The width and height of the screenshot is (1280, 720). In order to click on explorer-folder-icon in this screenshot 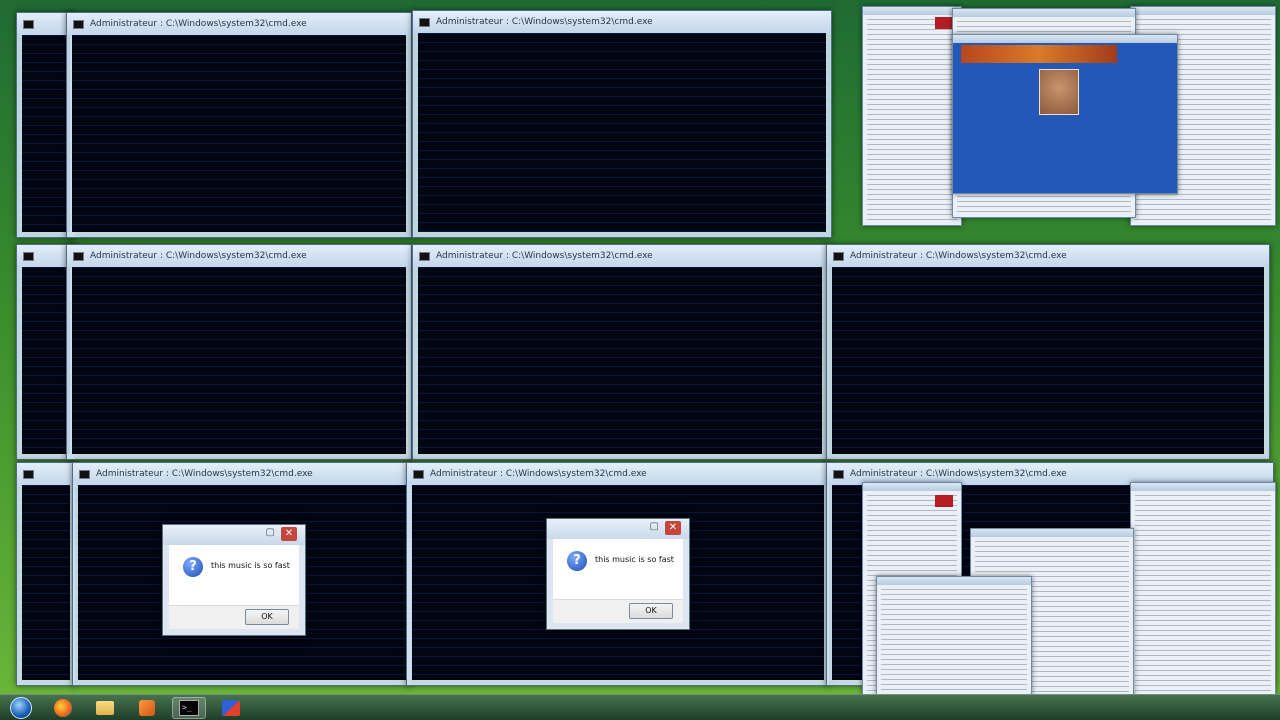, I will do `click(105, 707)`.